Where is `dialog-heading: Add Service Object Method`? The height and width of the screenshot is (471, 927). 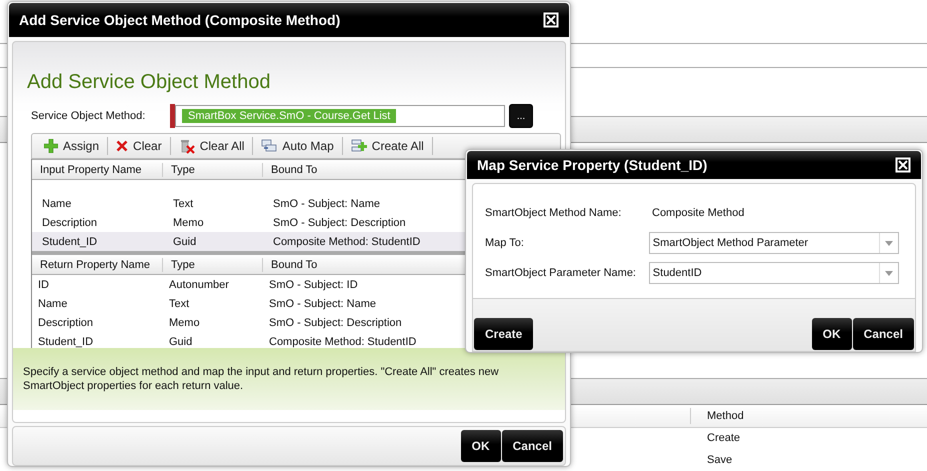 dialog-heading: Add Service Object Method is located at coordinates (149, 82).